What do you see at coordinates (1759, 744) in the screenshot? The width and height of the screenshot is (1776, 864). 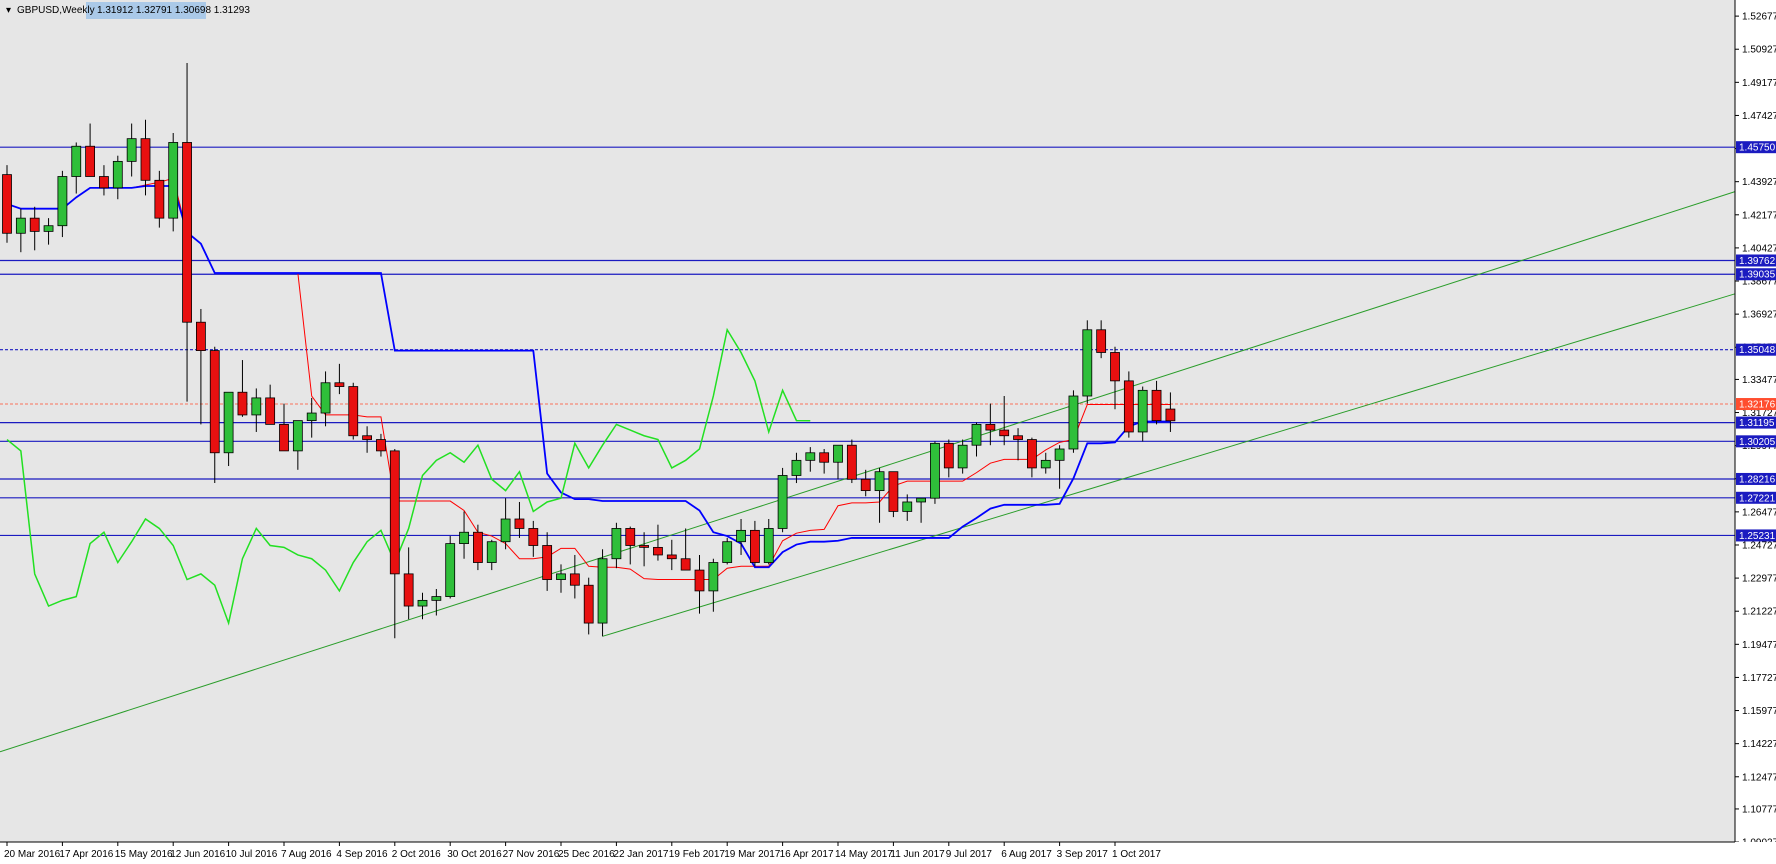 I see `y-tick-label: 1.14227` at bounding box center [1759, 744].